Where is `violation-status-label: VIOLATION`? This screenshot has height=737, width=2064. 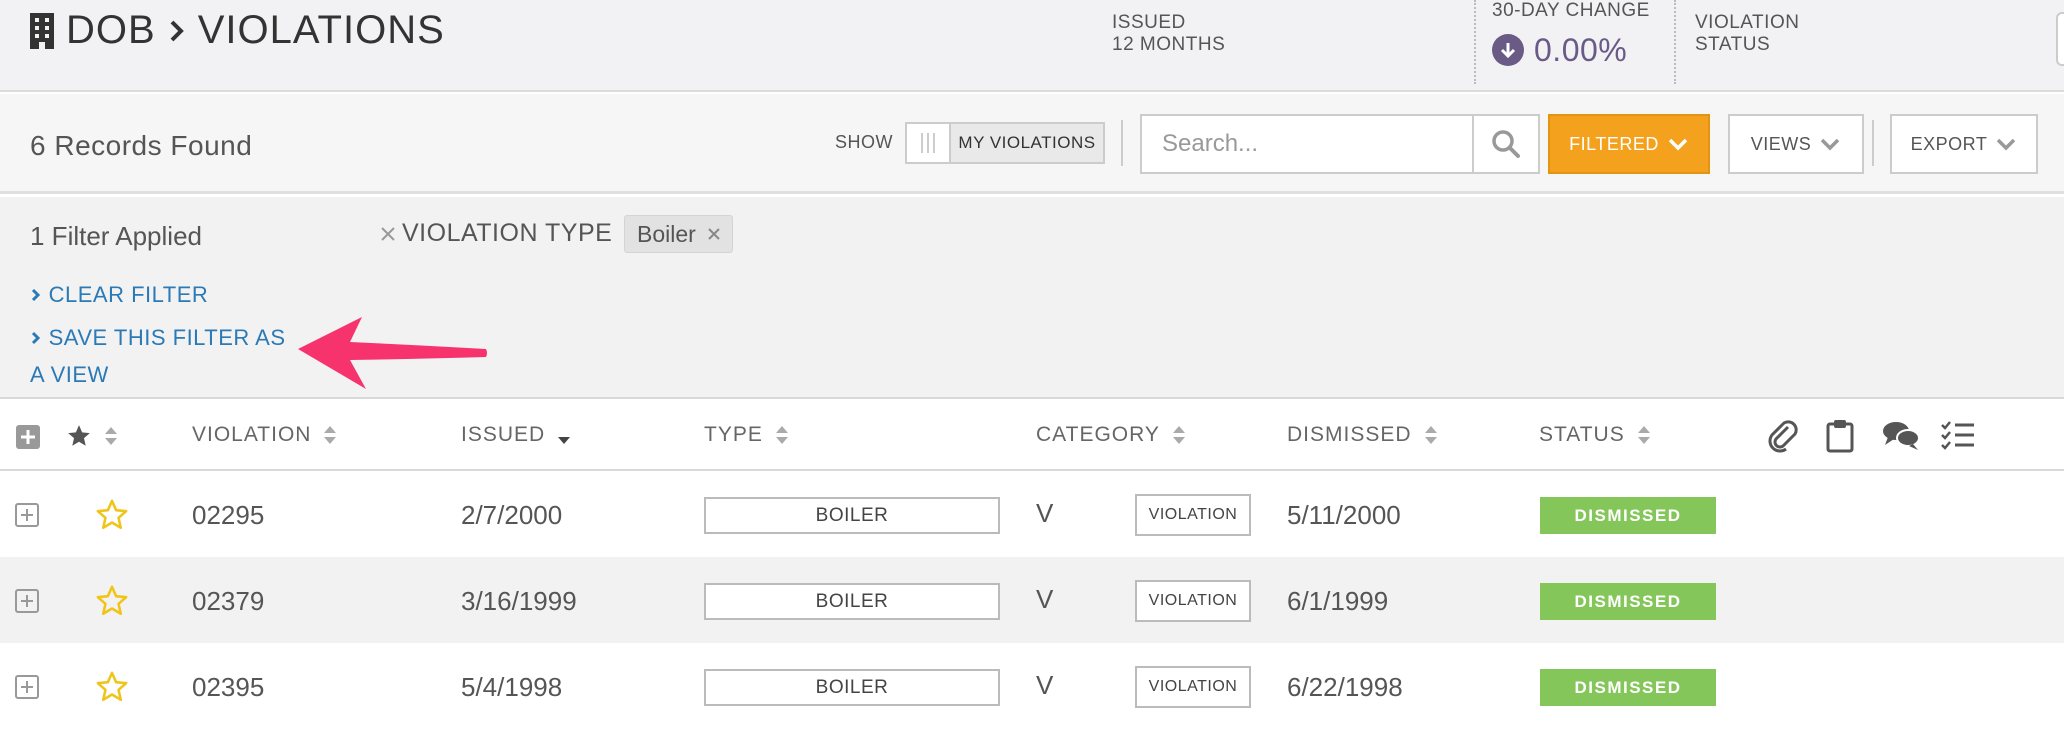 violation-status-label: VIOLATION is located at coordinates (1747, 22).